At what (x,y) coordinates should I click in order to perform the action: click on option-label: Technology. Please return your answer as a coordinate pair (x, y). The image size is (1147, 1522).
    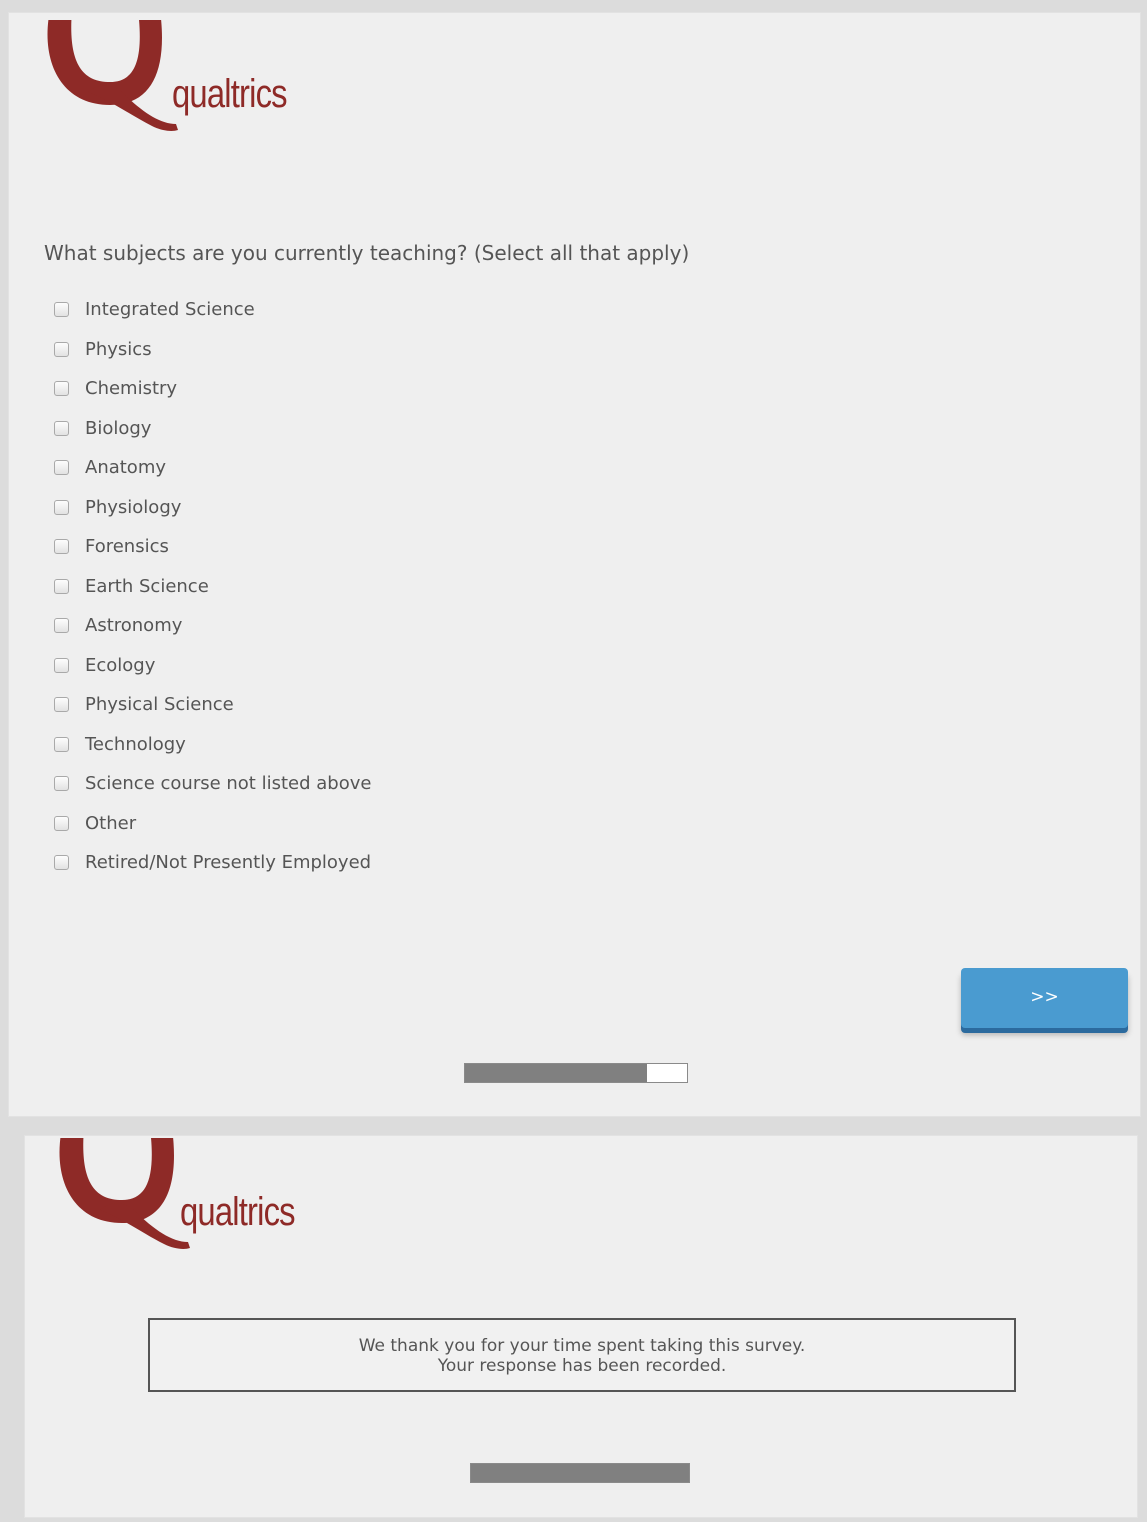
    Looking at the image, I should click on (135, 744).